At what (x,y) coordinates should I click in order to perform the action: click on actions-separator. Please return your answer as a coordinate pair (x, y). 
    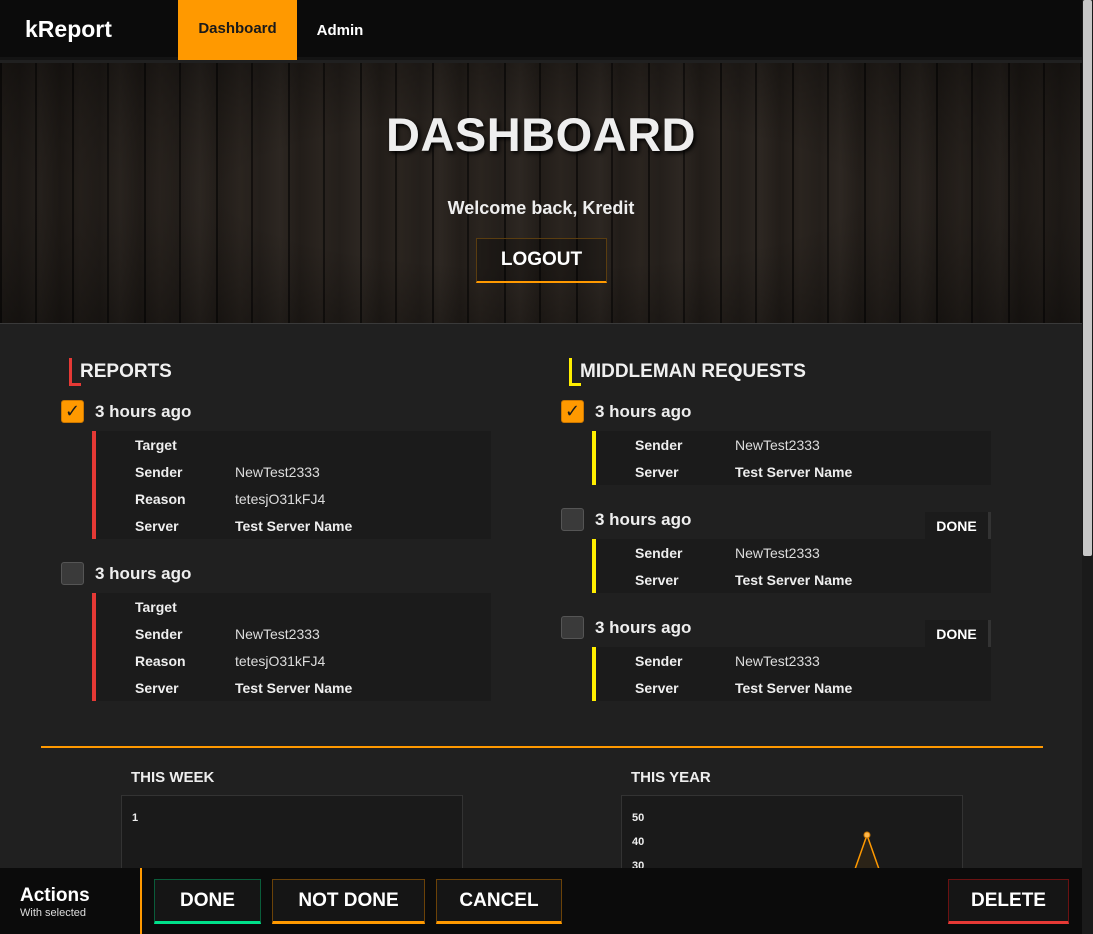
    Looking at the image, I should click on (141, 901).